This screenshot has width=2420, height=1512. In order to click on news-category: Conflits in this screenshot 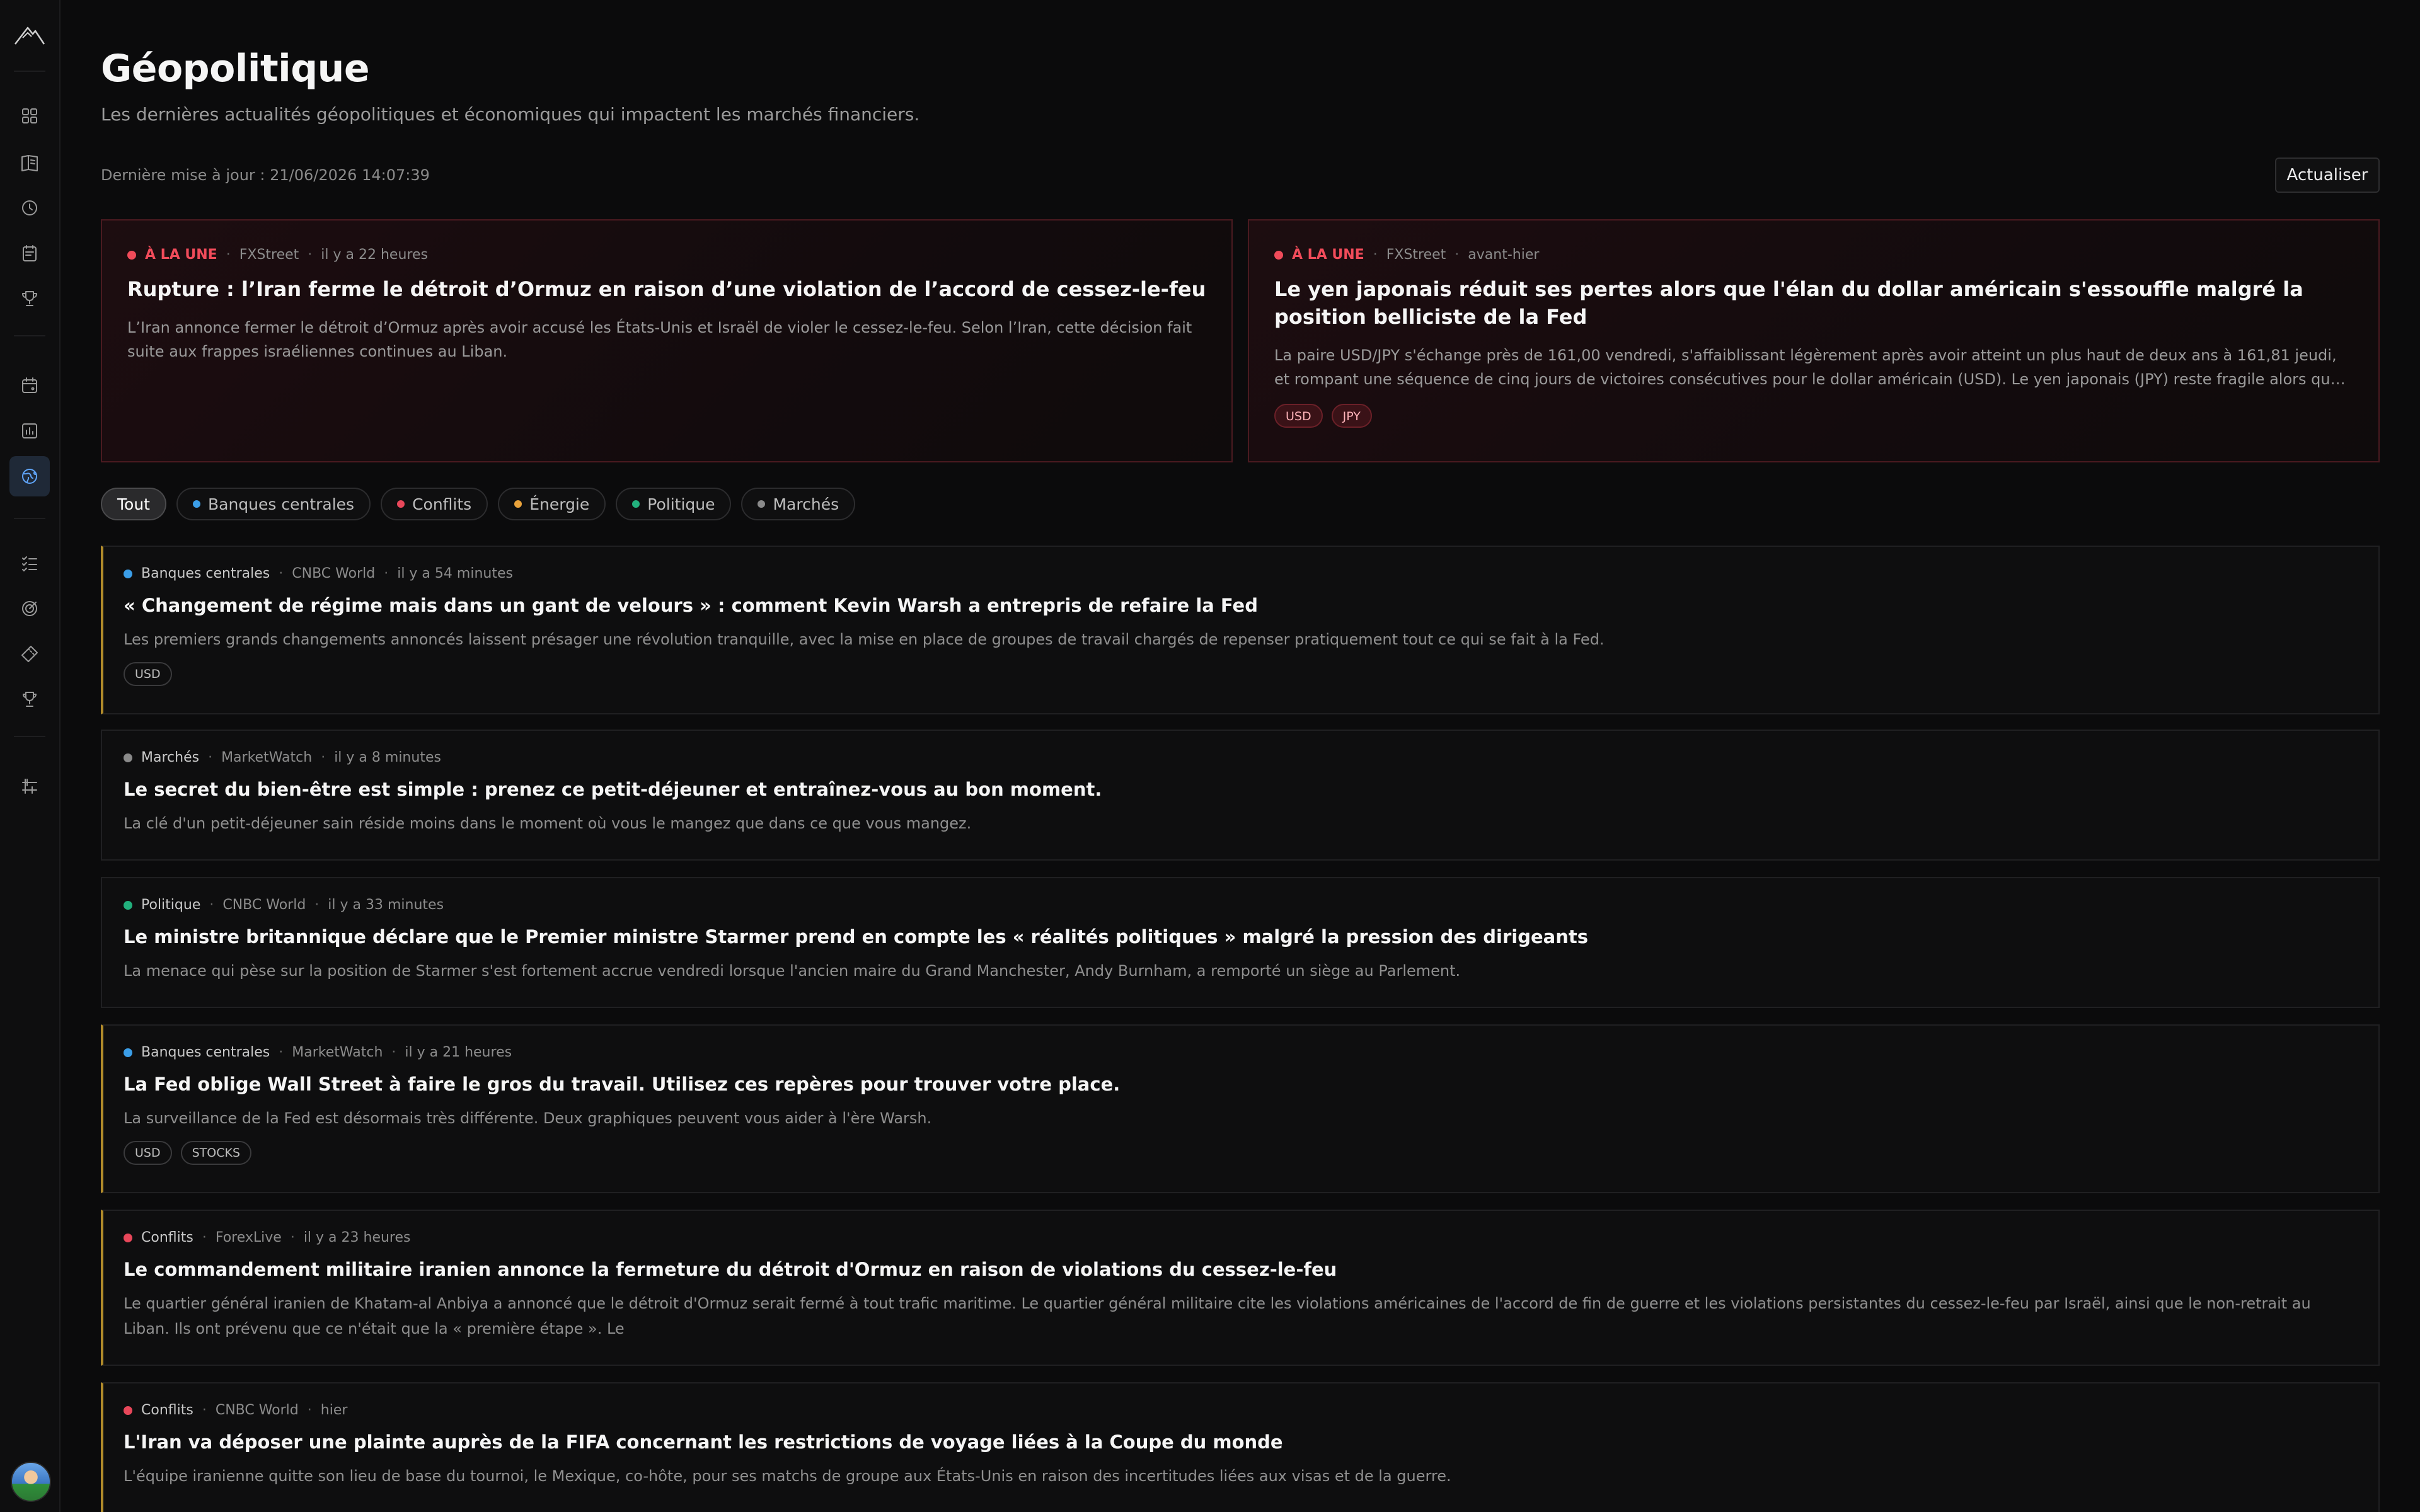, I will do `click(167, 1238)`.